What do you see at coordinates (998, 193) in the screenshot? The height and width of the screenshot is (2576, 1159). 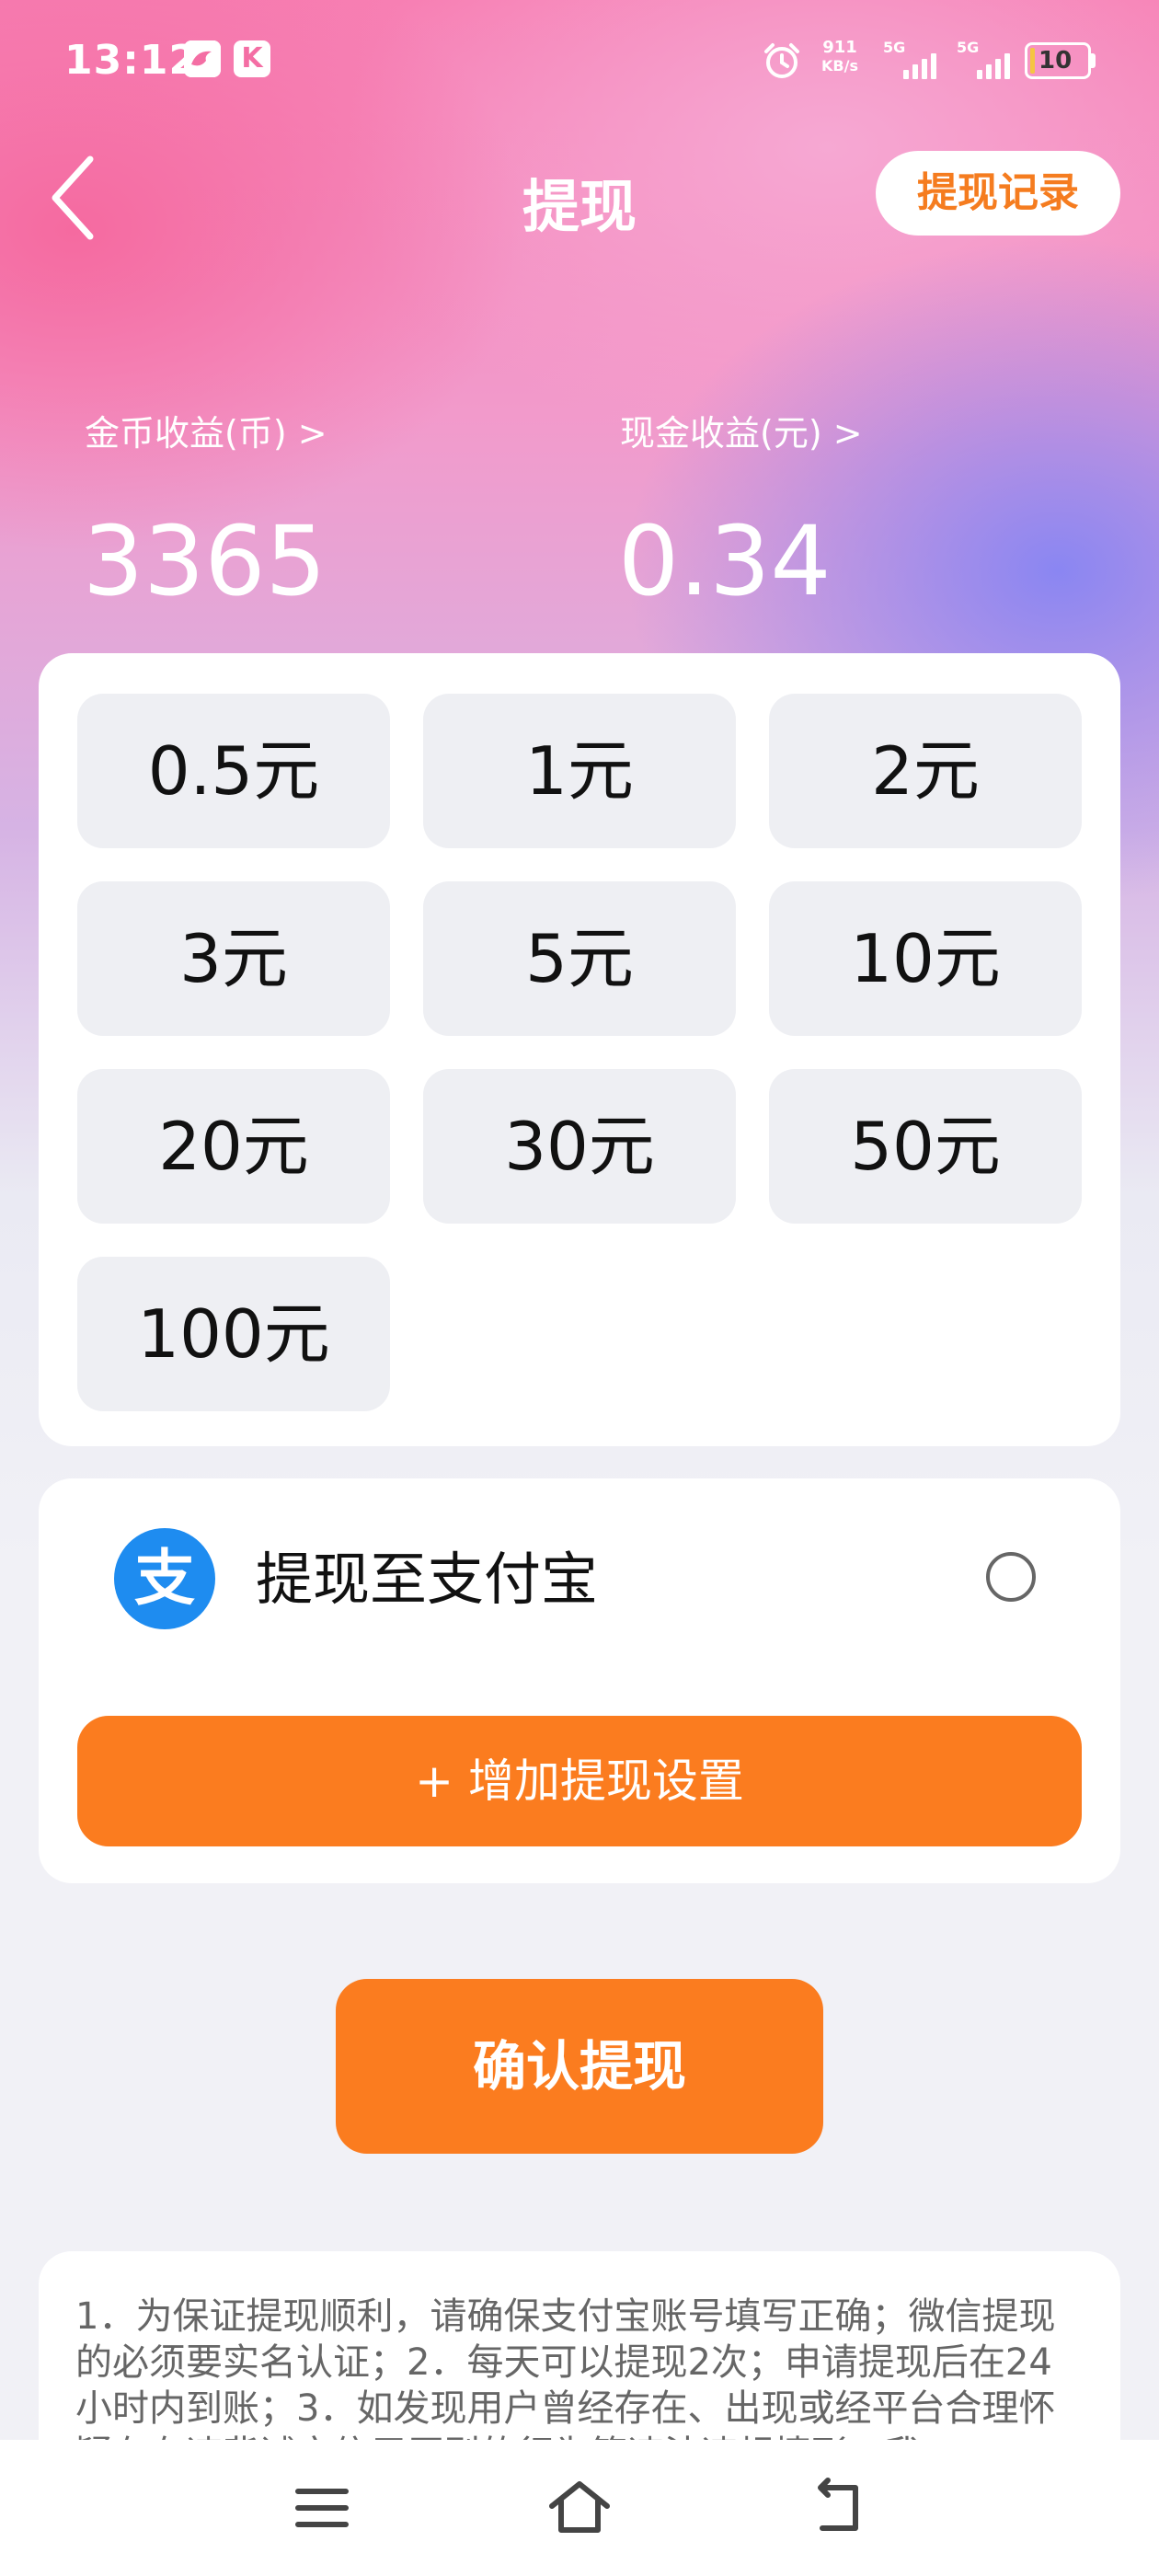 I see `withdraw-record-button: 提现记录` at bounding box center [998, 193].